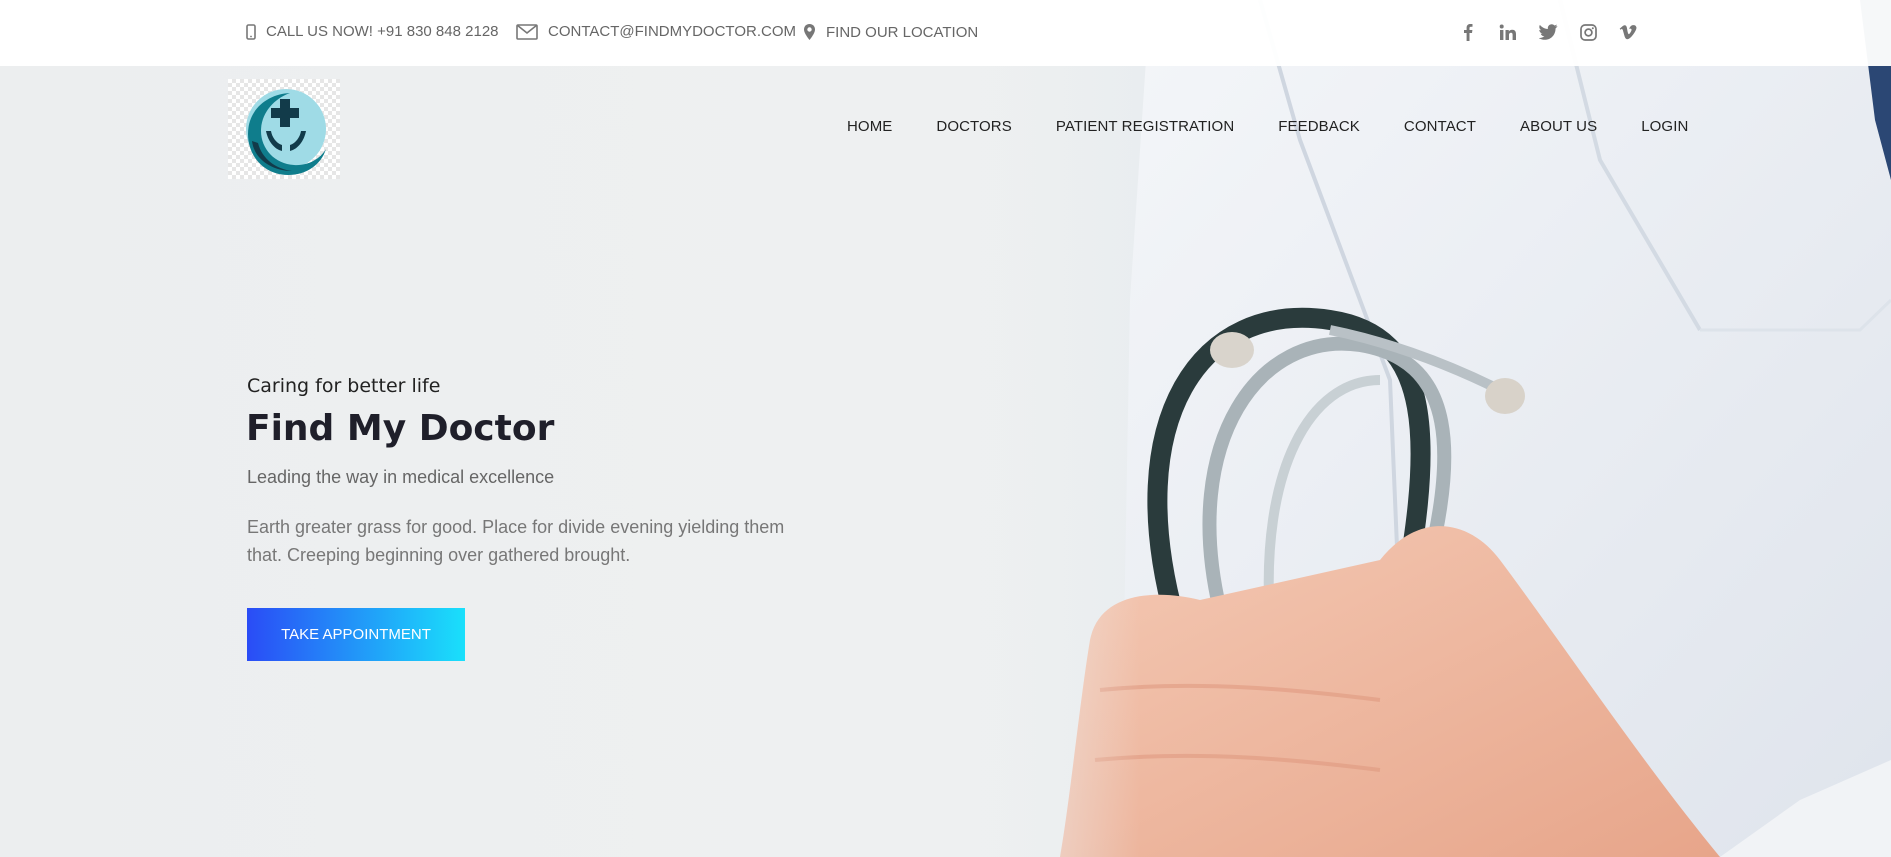  What do you see at coordinates (527, 31) in the screenshot?
I see `envelope-icon` at bounding box center [527, 31].